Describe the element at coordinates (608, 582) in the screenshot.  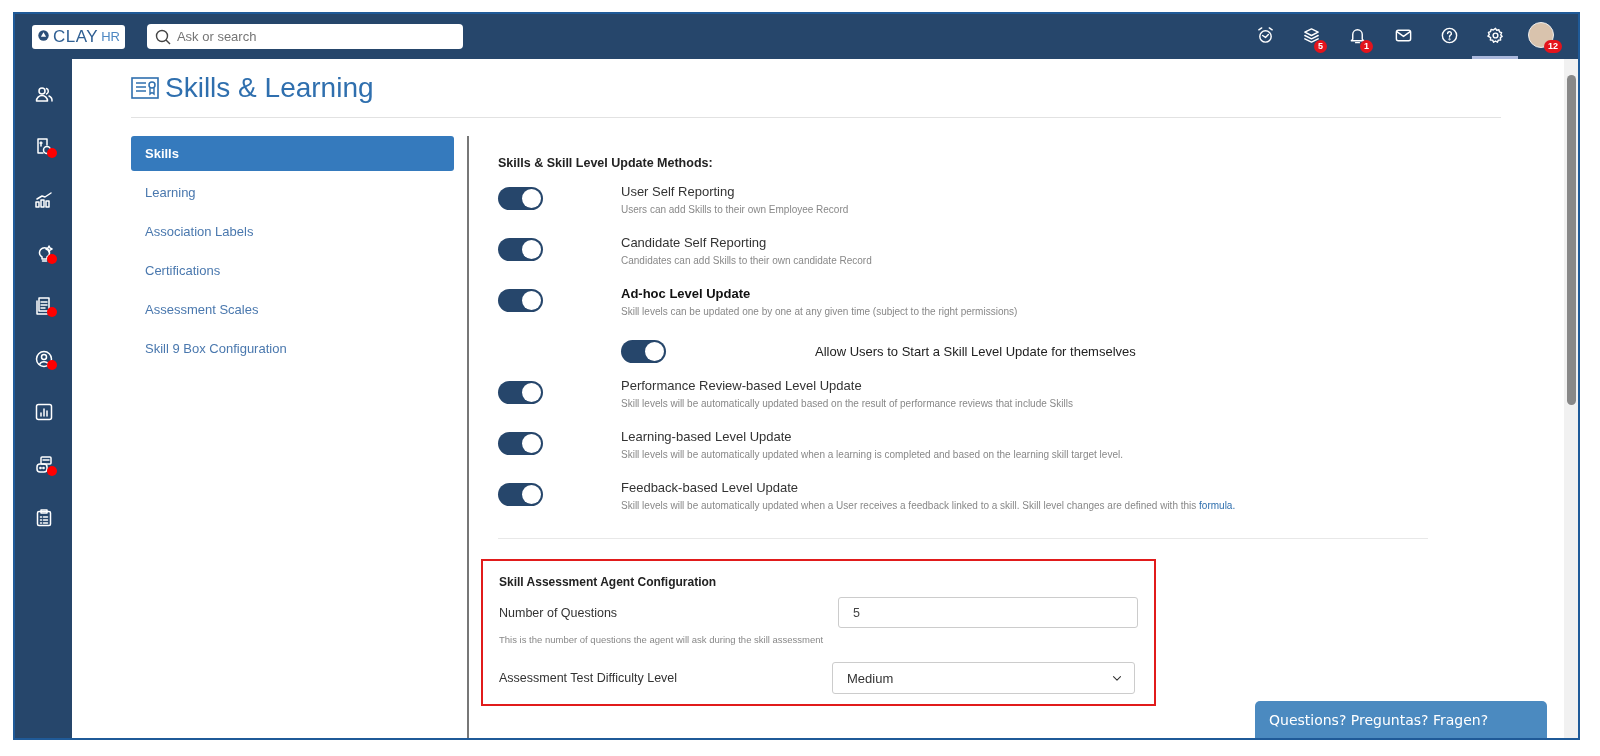
I see `config-title: Skill Assessment Agent Configuration` at that location.